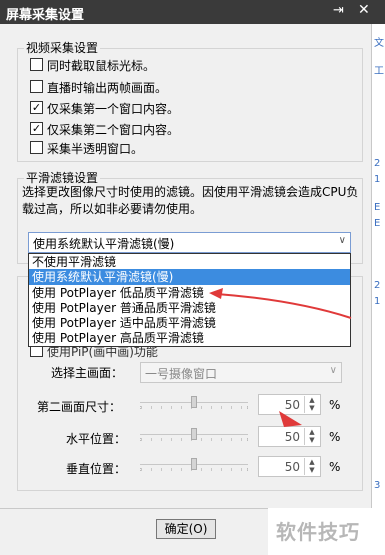 This screenshot has height=555, width=385. Describe the element at coordinates (96, 439) in the screenshot. I see `horizontal-position-label: 水平位置：` at that location.